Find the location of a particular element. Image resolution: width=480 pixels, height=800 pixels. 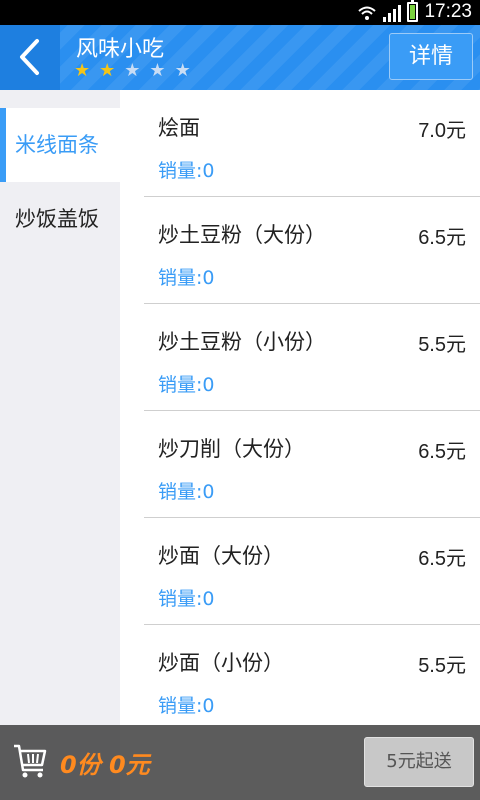

status-icons is located at coordinates (387, 11).